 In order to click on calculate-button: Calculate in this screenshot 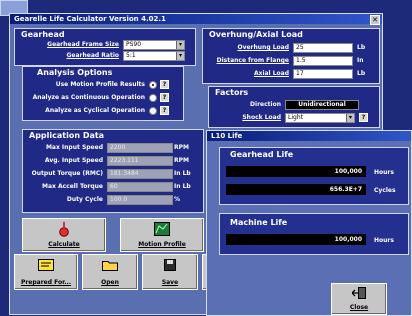, I will do `click(64, 235)`.